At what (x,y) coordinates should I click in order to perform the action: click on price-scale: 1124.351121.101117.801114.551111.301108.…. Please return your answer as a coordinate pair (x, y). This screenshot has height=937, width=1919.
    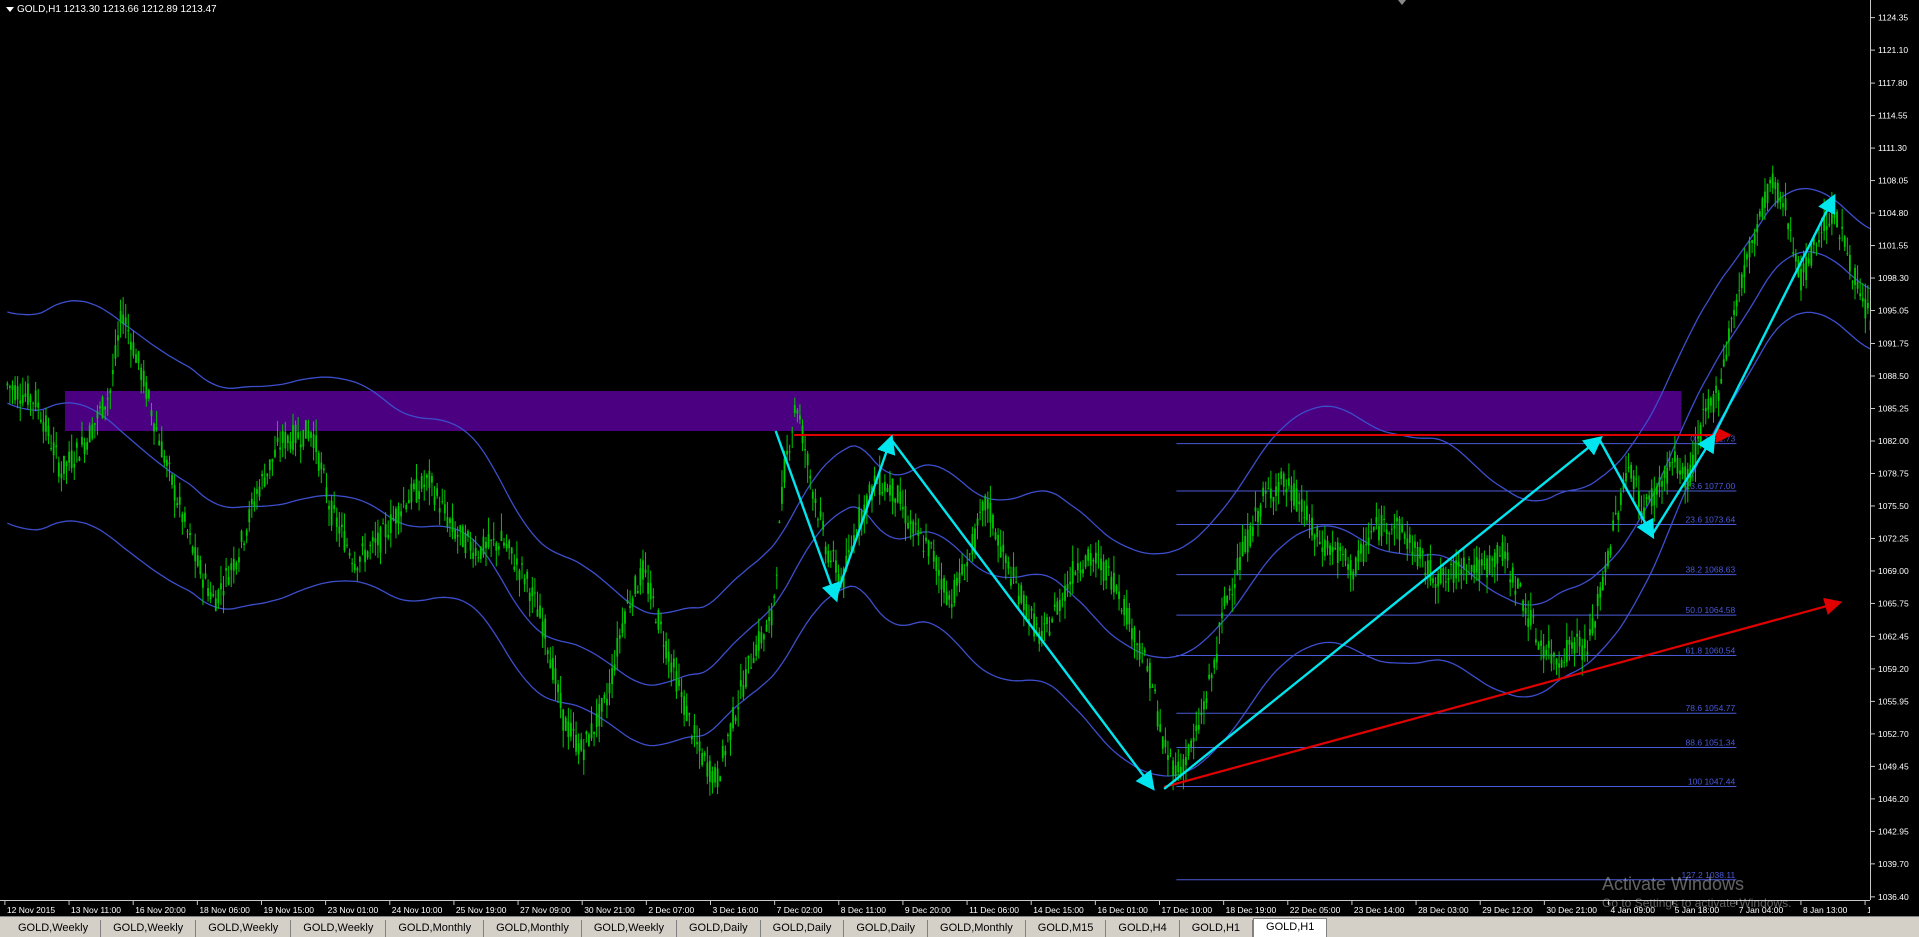
    Looking at the image, I should click on (1894, 450).